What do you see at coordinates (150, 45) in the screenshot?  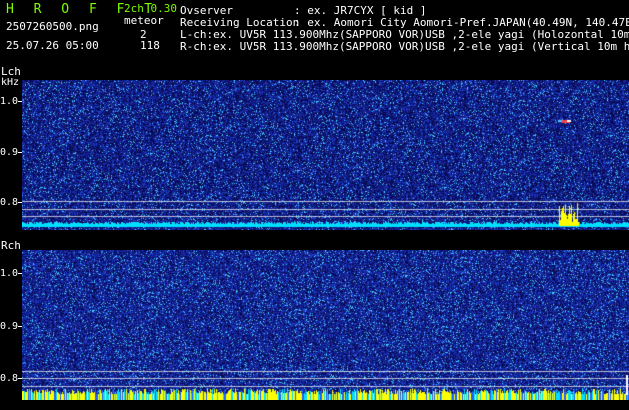 I see `rch-count: 118` at bounding box center [150, 45].